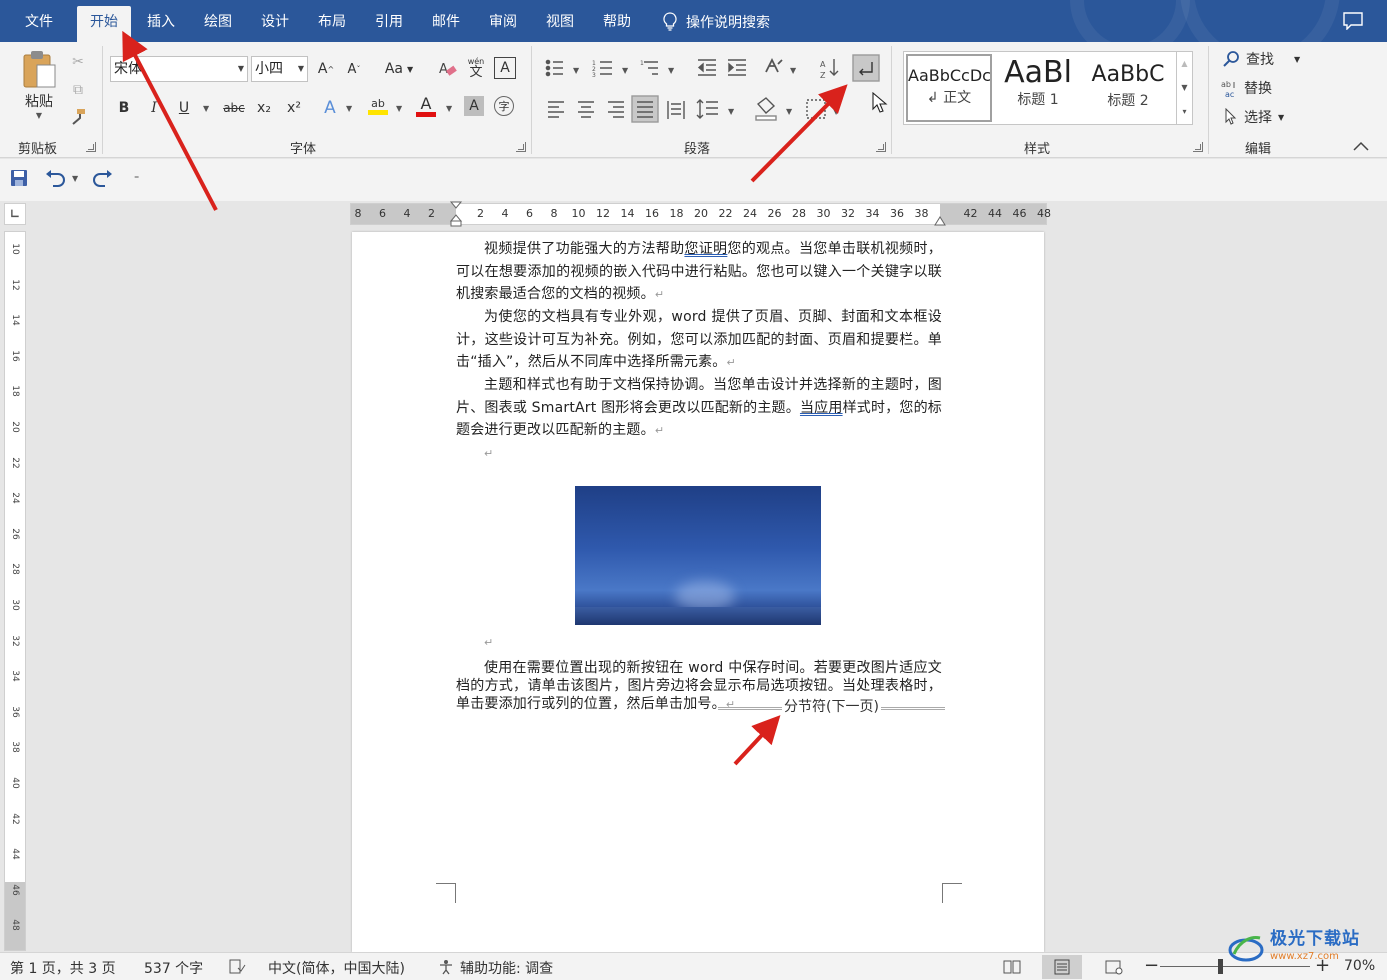 The image size is (1387, 980). Describe the element at coordinates (136, 176) in the screenshot. I see `customize-qat-icon: ₌` at that location.